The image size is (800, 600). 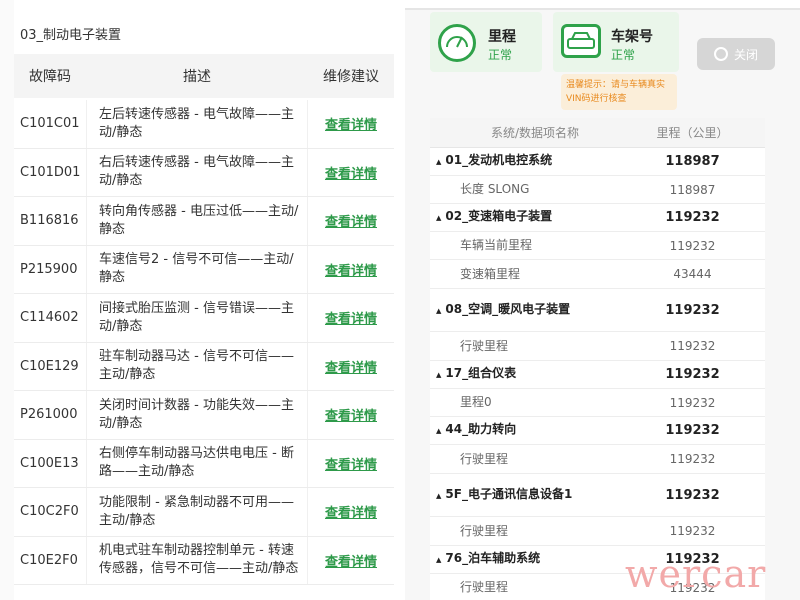 I want to click on close-button: 关闭, so click(x=736, y=54).